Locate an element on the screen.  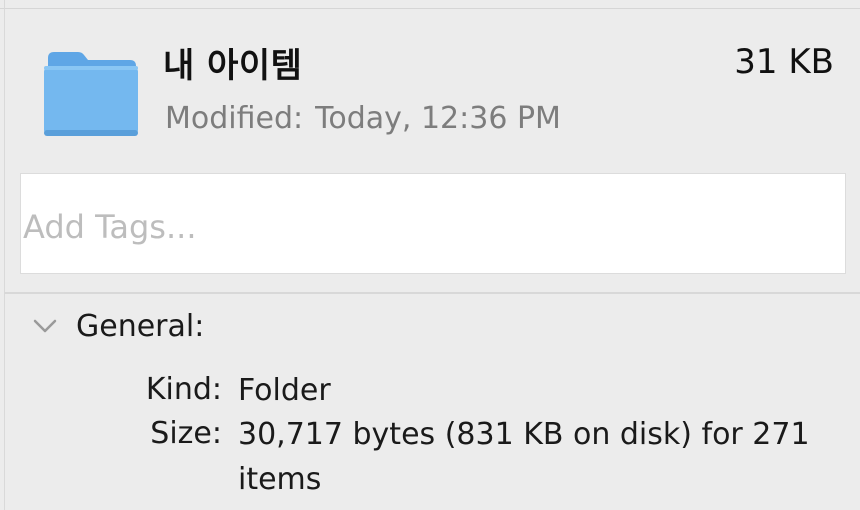
file-size: 31 KB is located at coordinates (784, 62).